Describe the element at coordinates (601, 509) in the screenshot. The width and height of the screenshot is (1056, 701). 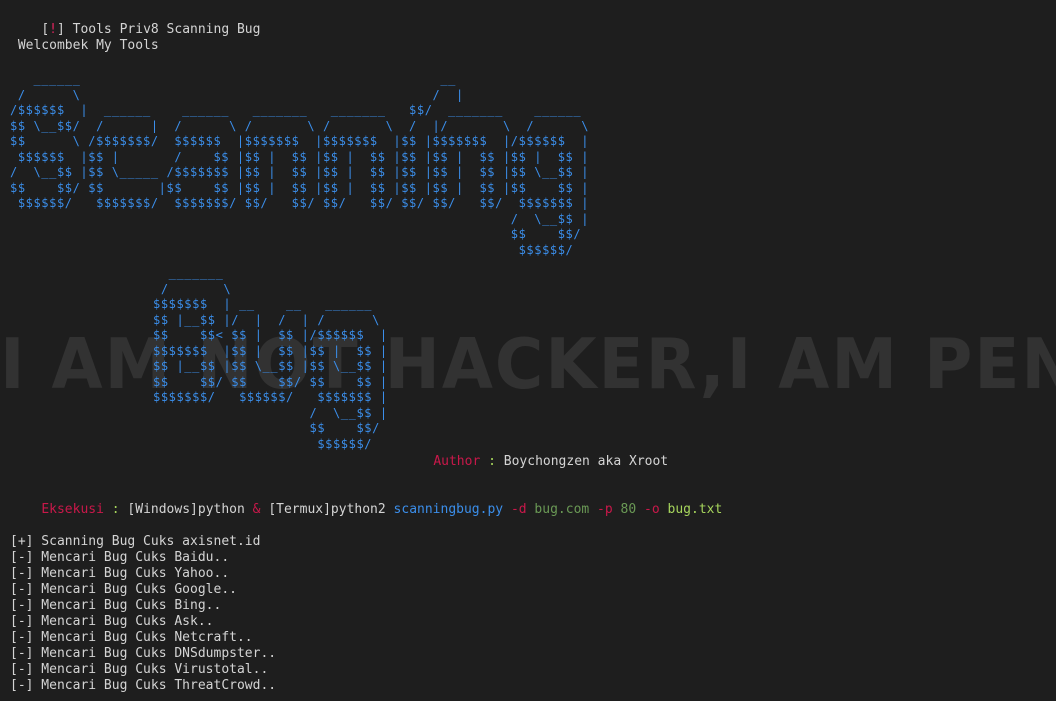
I see `command-flag-p: -p` at that location.